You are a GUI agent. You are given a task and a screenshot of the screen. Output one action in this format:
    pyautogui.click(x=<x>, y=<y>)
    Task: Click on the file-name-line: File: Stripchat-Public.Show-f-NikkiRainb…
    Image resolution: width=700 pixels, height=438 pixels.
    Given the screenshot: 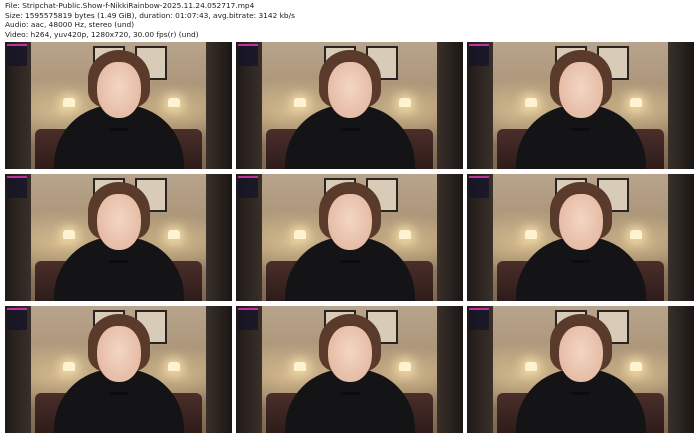 What is the action you would take?
    pyautogui.click(x=130, y=5)
    